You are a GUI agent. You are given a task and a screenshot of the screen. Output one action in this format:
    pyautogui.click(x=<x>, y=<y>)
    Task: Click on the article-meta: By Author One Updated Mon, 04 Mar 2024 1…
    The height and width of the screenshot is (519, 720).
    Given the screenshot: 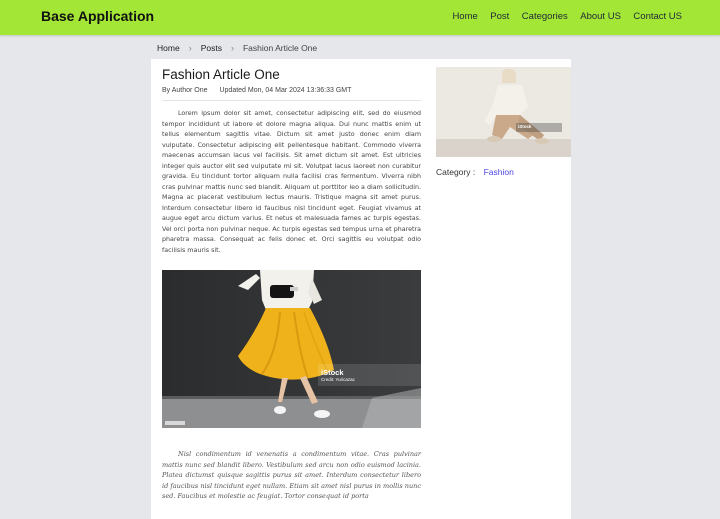 What is the action you would take?
    pyautogui.click(x=291, y=90)
    